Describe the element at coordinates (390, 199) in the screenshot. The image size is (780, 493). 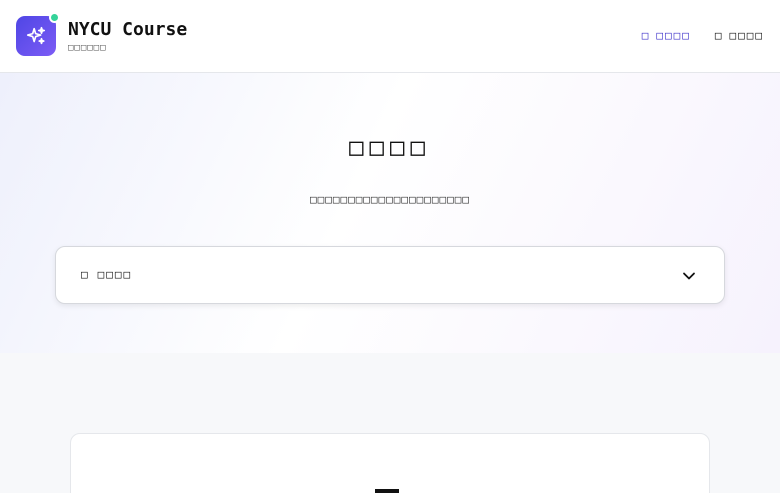
I see `page-subtitle: □□□□□□□□□□□□□□□□□□□□□` at that location.